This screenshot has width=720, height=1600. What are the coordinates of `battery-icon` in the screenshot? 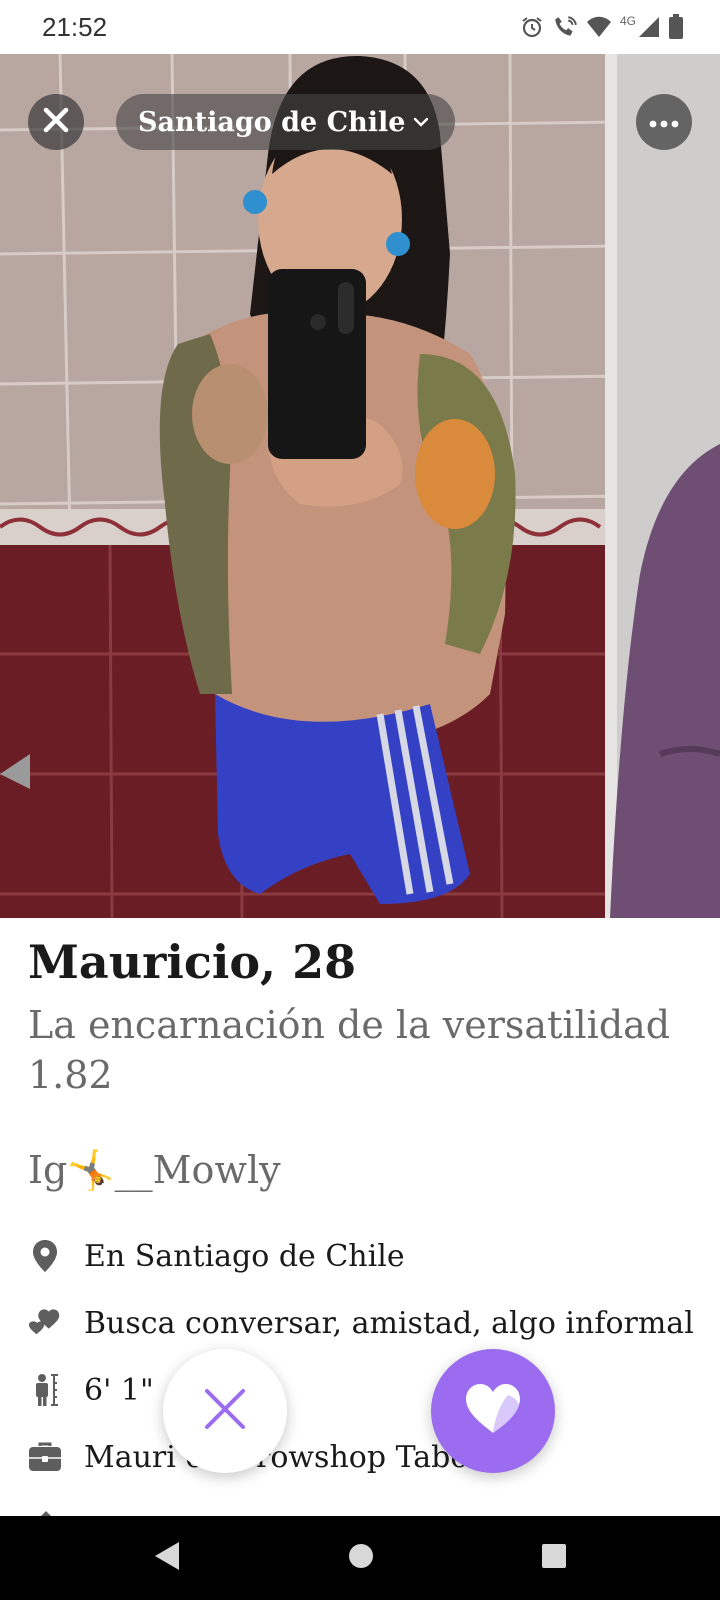 It's located at (676, 27).